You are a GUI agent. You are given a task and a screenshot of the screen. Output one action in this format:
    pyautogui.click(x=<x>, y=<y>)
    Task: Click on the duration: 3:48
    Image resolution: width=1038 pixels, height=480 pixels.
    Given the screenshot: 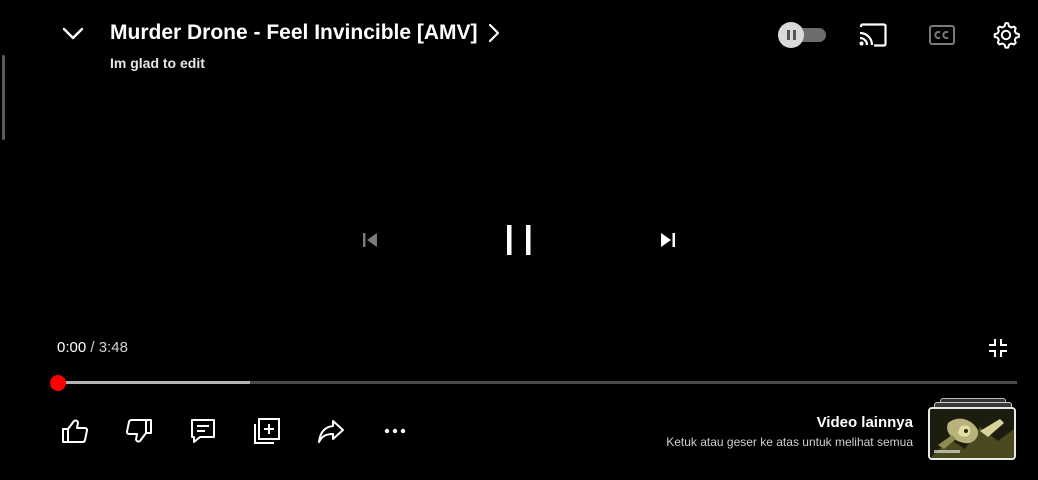 What is the action you would take?
    pyautogui.click(x=113, y=347)
    